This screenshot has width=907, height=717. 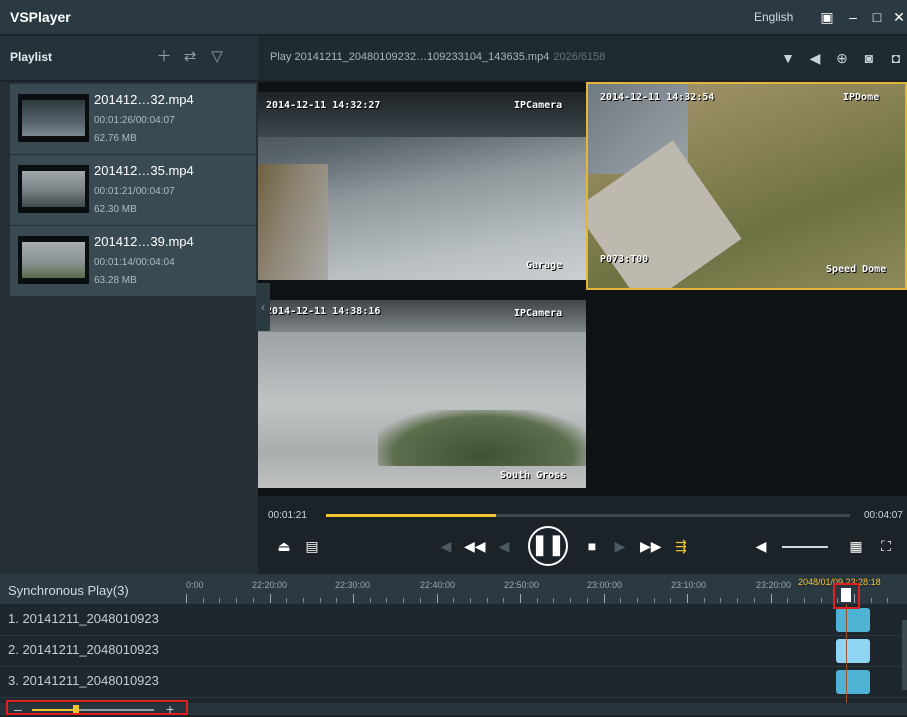 I want to click on playlist-item-size: 62.76 MB, so click(x=115, y=138).